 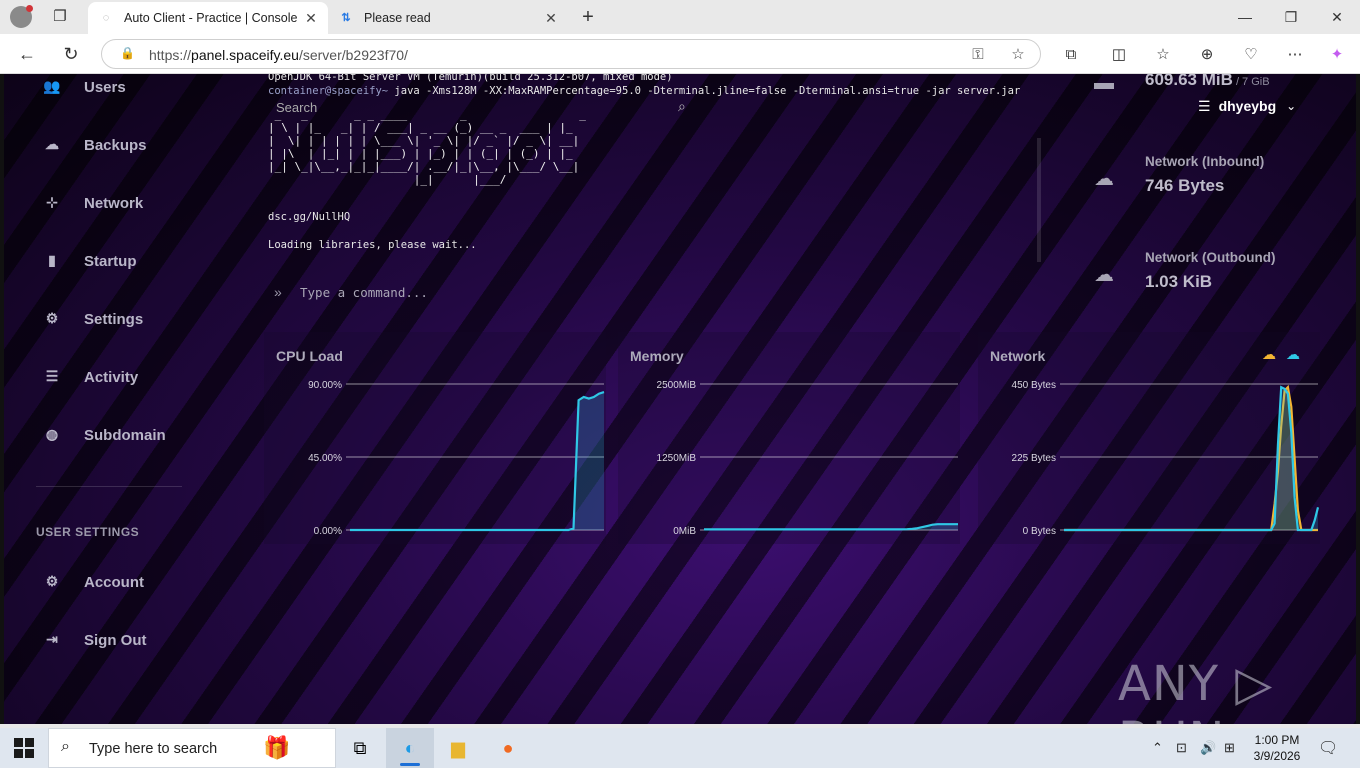 I want to click on sidebar-item-activity: ☰ Activity, so click(x=90, y=377).